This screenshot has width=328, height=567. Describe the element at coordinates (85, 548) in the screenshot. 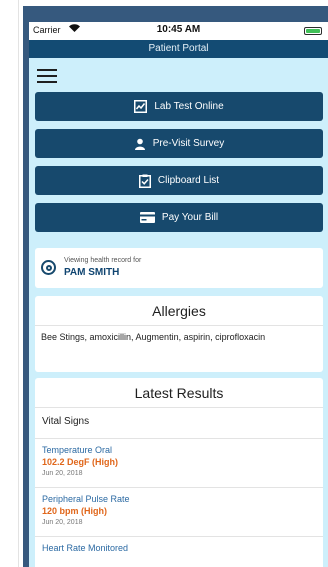

I see `result-name: Heart Rate Monitored` at that location.